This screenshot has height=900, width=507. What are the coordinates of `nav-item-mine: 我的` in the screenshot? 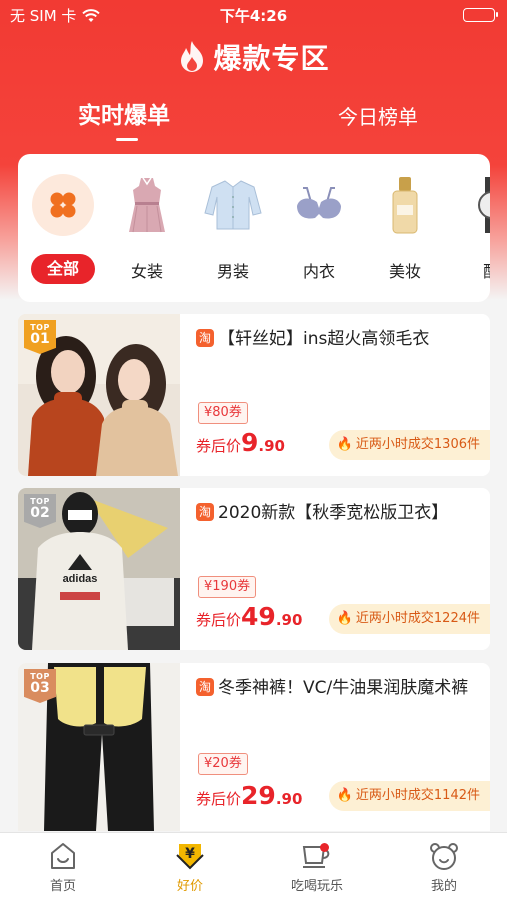 It's located at (444, 870).